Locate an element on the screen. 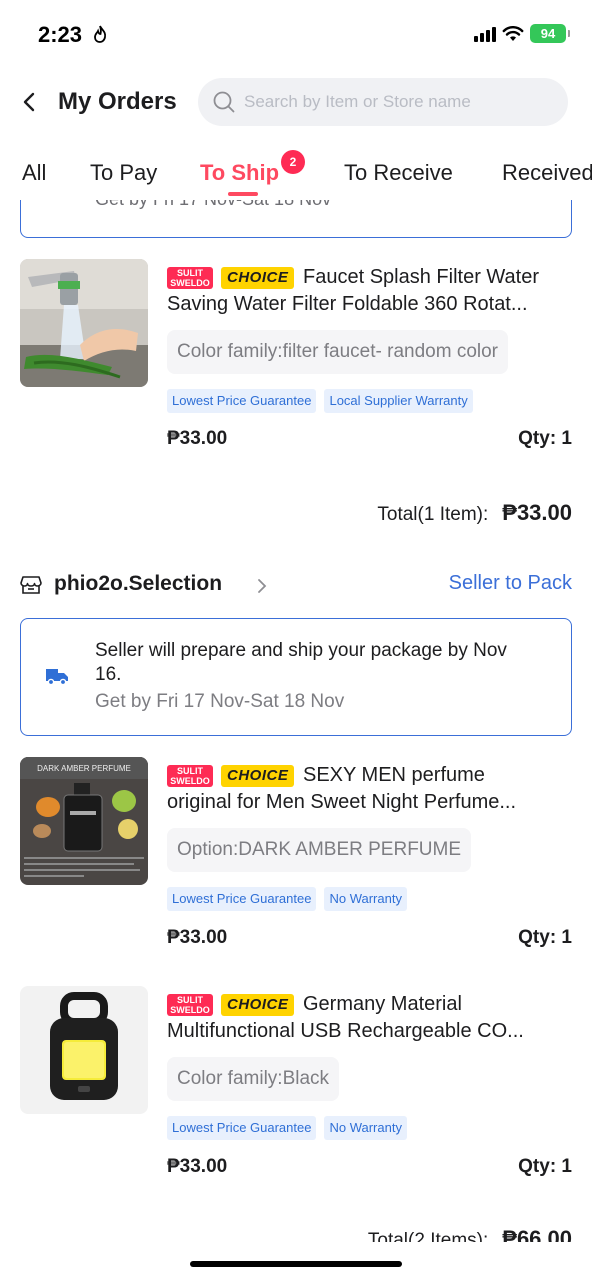  header: My Orders is located at coordinates (296, 103).